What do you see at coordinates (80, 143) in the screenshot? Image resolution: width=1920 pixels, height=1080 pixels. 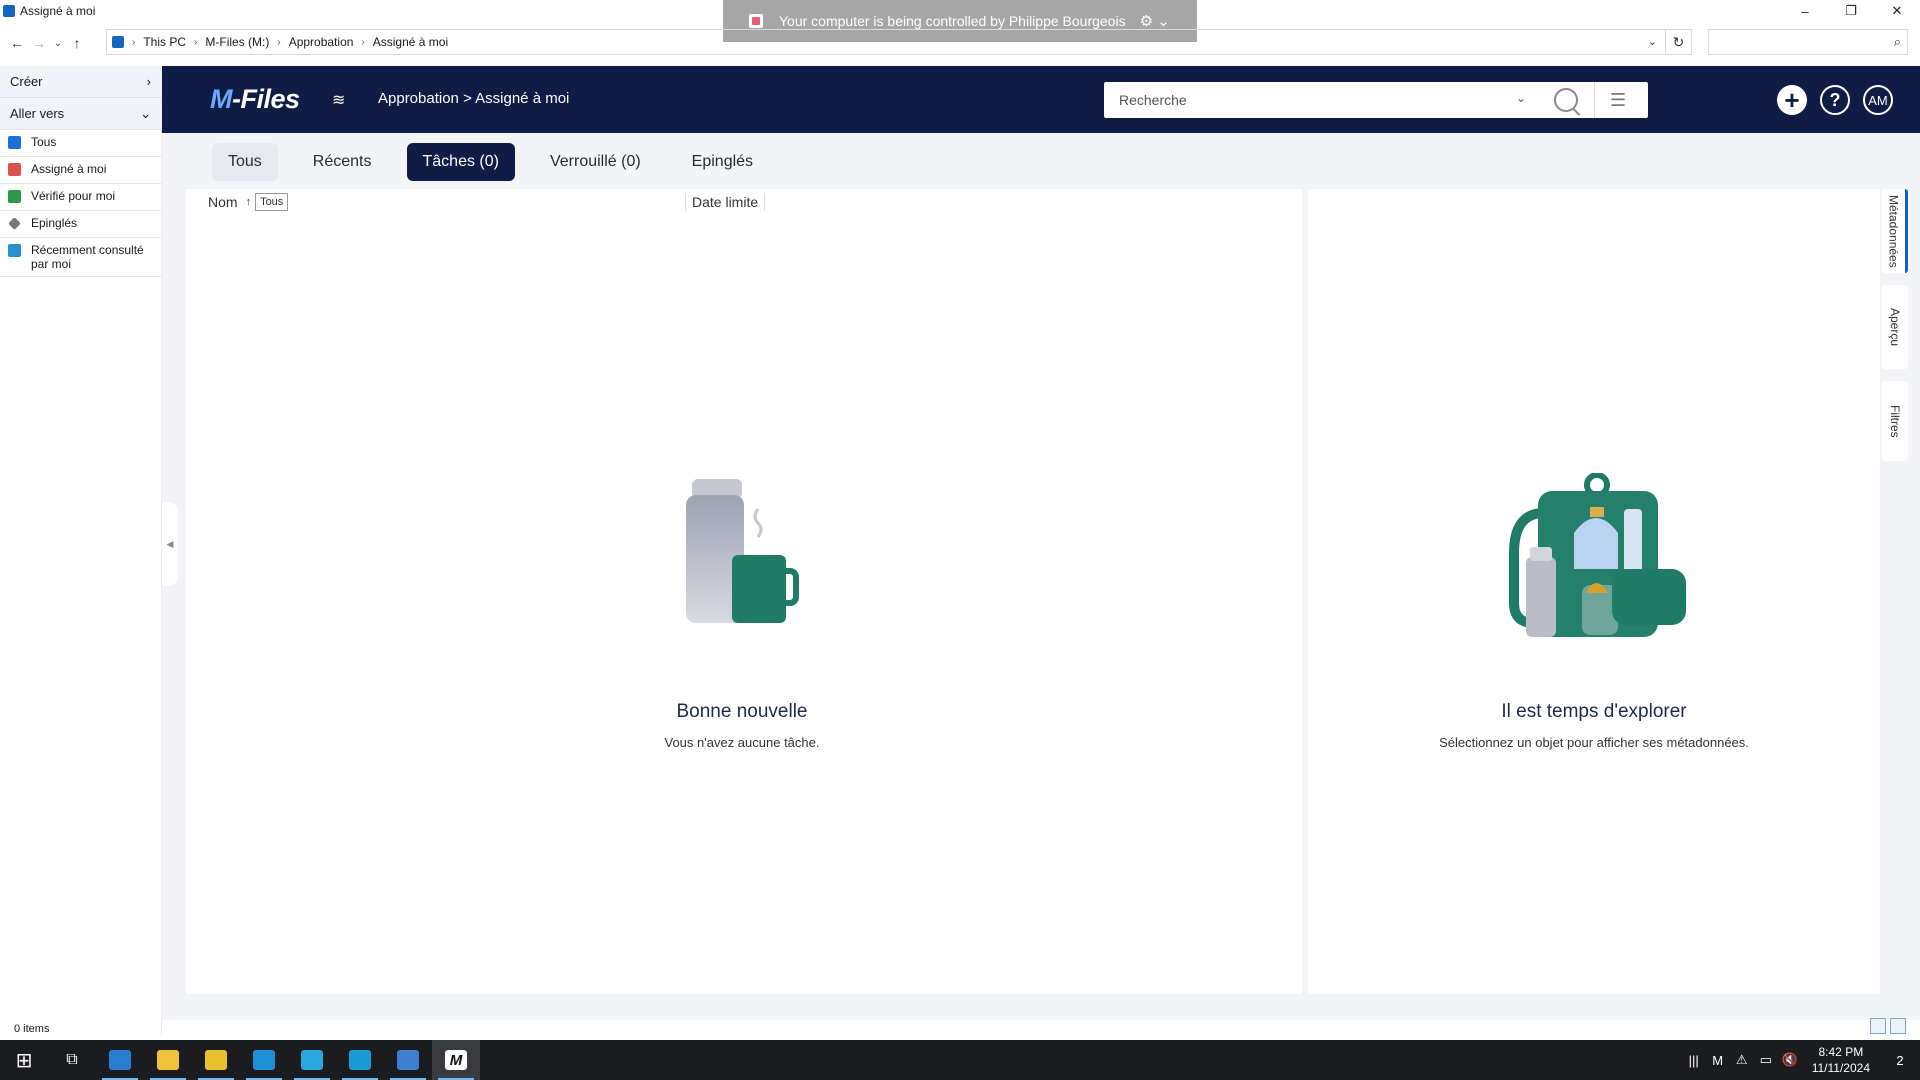 I see `nav-item-tous: Tous` at bounding box center [80, 143].